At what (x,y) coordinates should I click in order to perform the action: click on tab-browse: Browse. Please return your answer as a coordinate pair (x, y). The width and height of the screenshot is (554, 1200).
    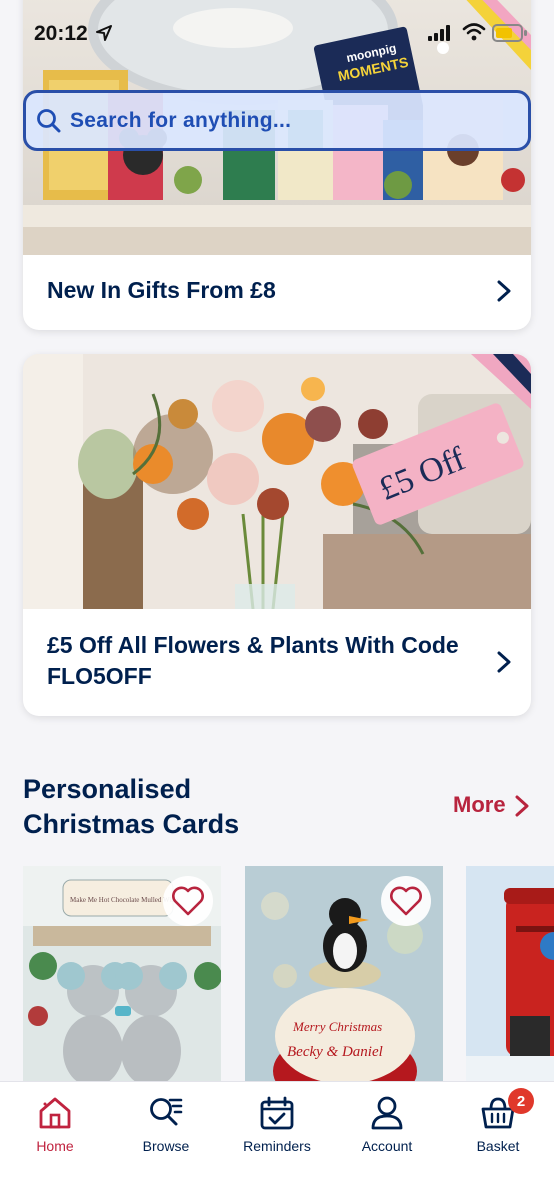
    Looking at the image, I should click on (166, 1124).